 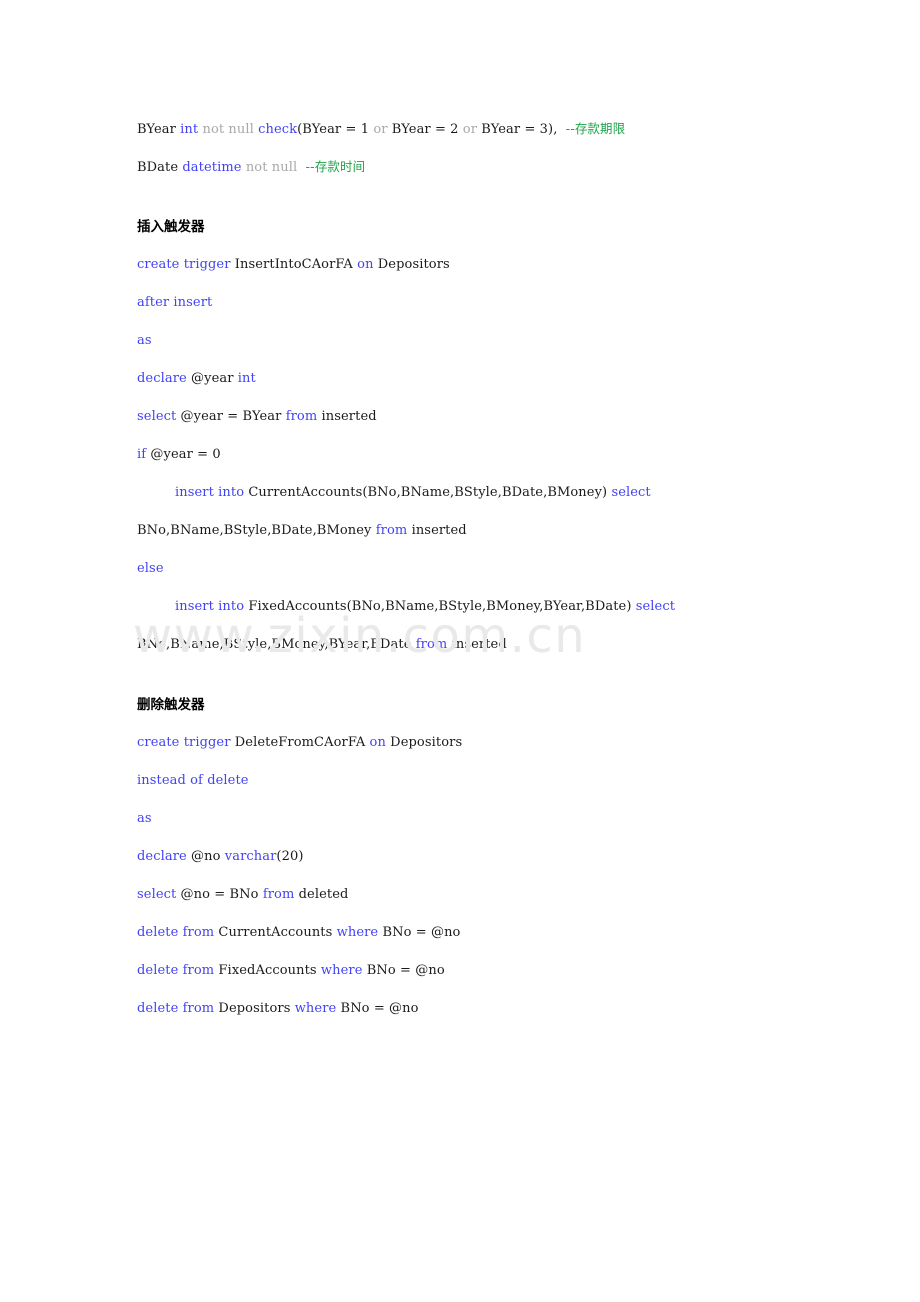 I want to click on byear-or-keyword-1: or, so click(x=380, y=129).